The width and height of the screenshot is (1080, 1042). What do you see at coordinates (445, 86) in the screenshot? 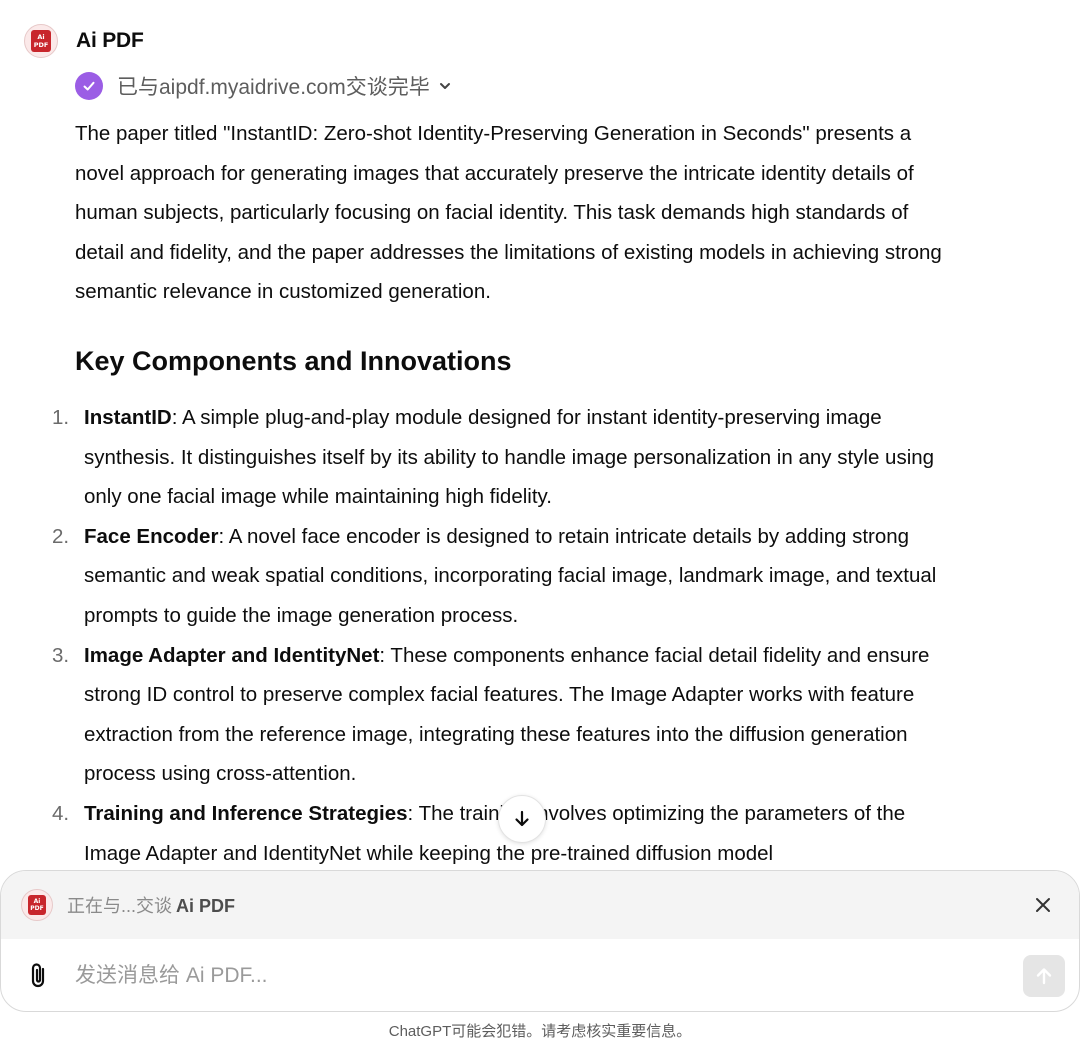
I see `chevron-down-icon` at bounding box center [445, 86].